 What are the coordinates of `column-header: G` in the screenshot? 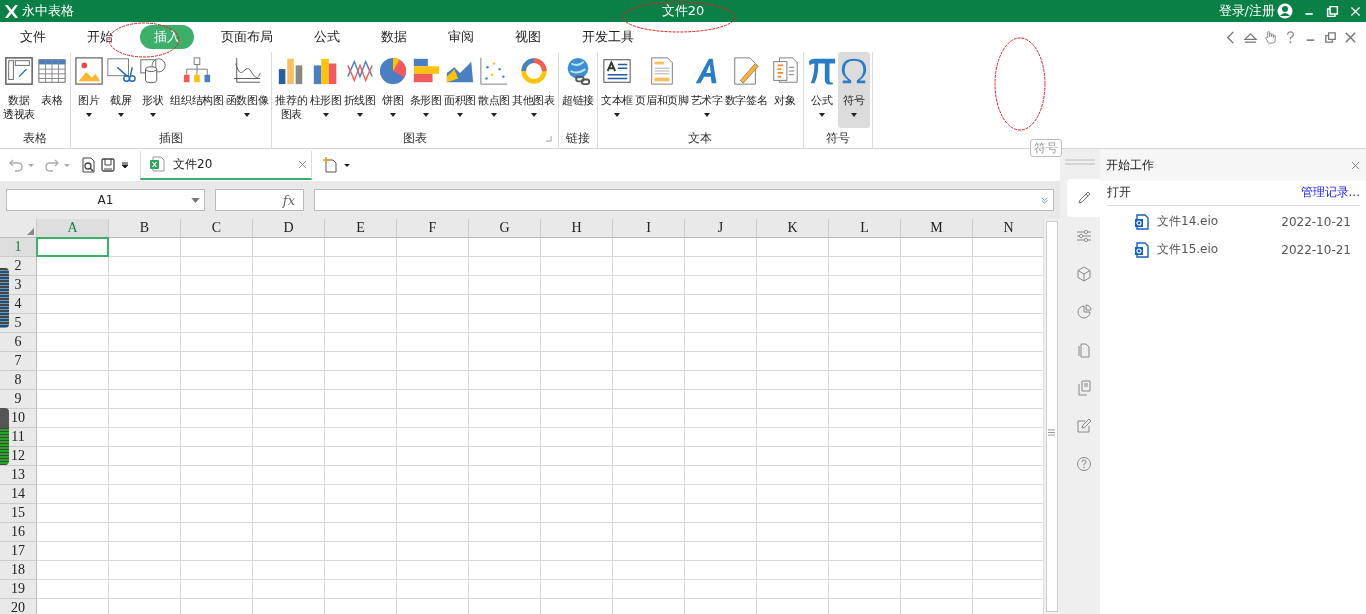 It's located at (505, 228).